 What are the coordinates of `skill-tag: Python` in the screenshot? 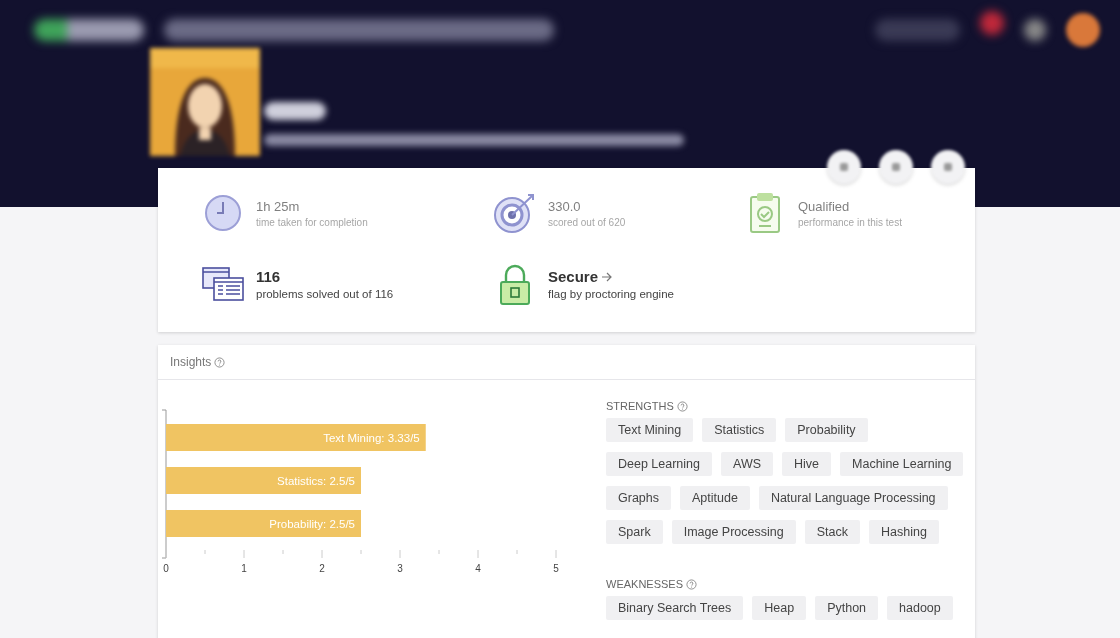 It's located at (847, 608).